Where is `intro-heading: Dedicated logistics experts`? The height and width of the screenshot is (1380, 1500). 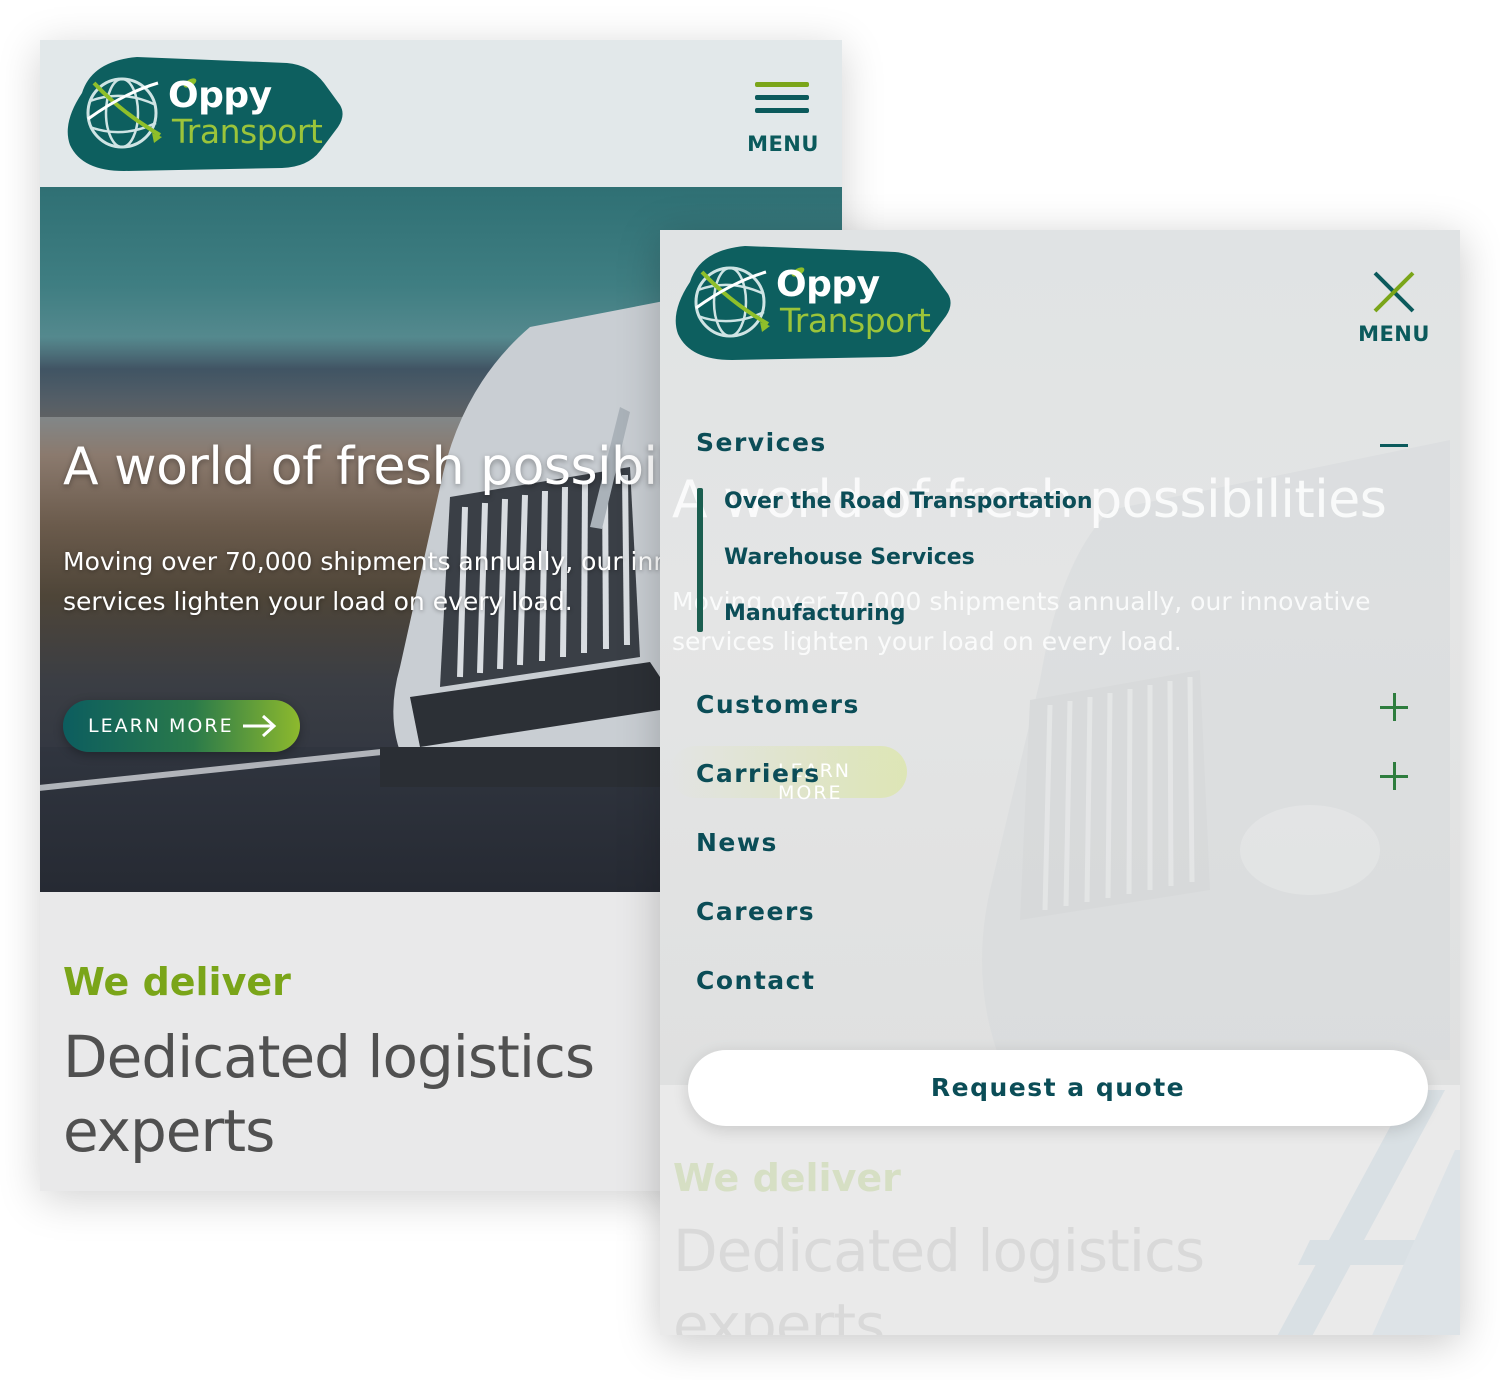 intro-heading: Dedicated logistics experts is located at coordinates (329, 1094).